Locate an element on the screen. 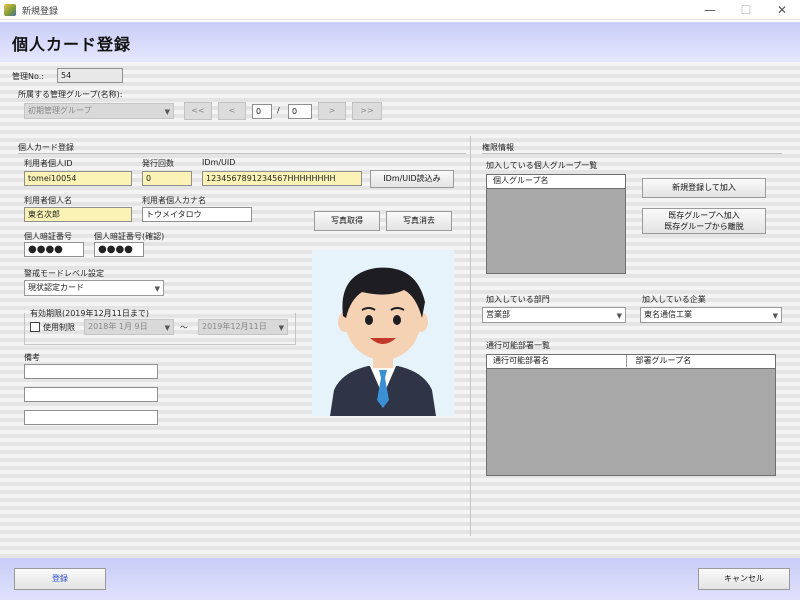 The image size is (800, 600). personal-group-label: 加入している個人グループ一覧 is located at coordinates (542, 165).